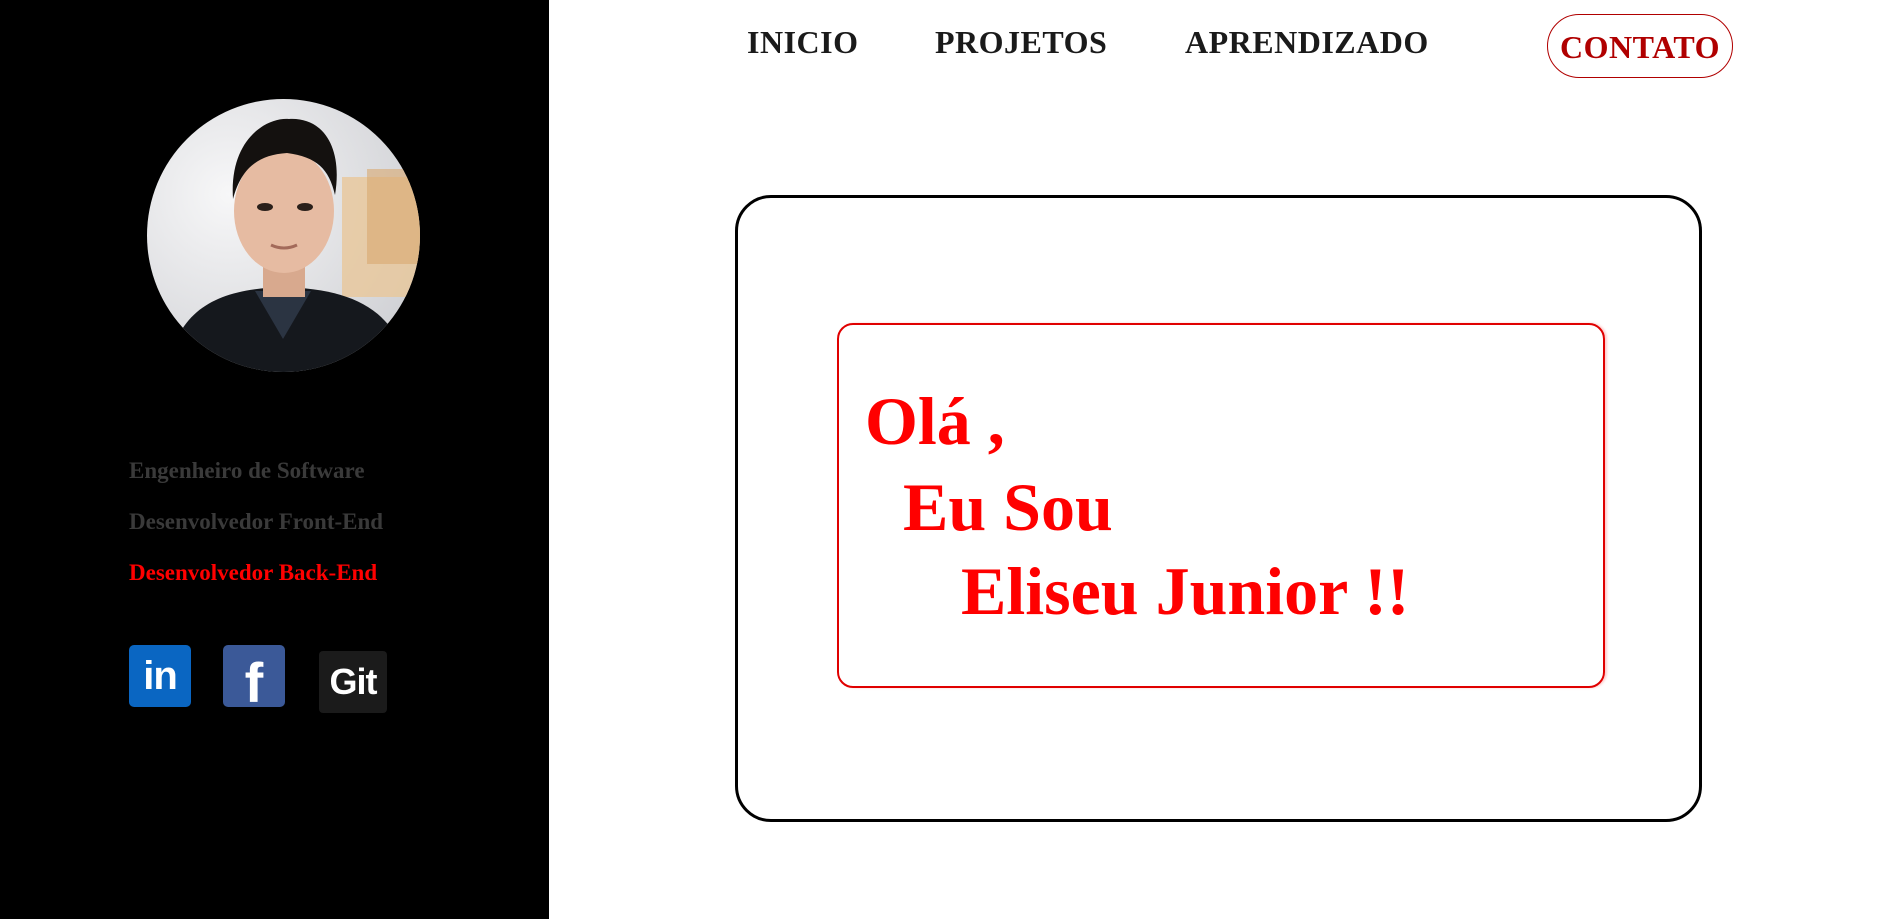 The height and width of the screenshot is (919, 1901). Describe the element at coordinates (254, 679) in the screenshot. I see `facebook-icon-glyph: f` at that location.